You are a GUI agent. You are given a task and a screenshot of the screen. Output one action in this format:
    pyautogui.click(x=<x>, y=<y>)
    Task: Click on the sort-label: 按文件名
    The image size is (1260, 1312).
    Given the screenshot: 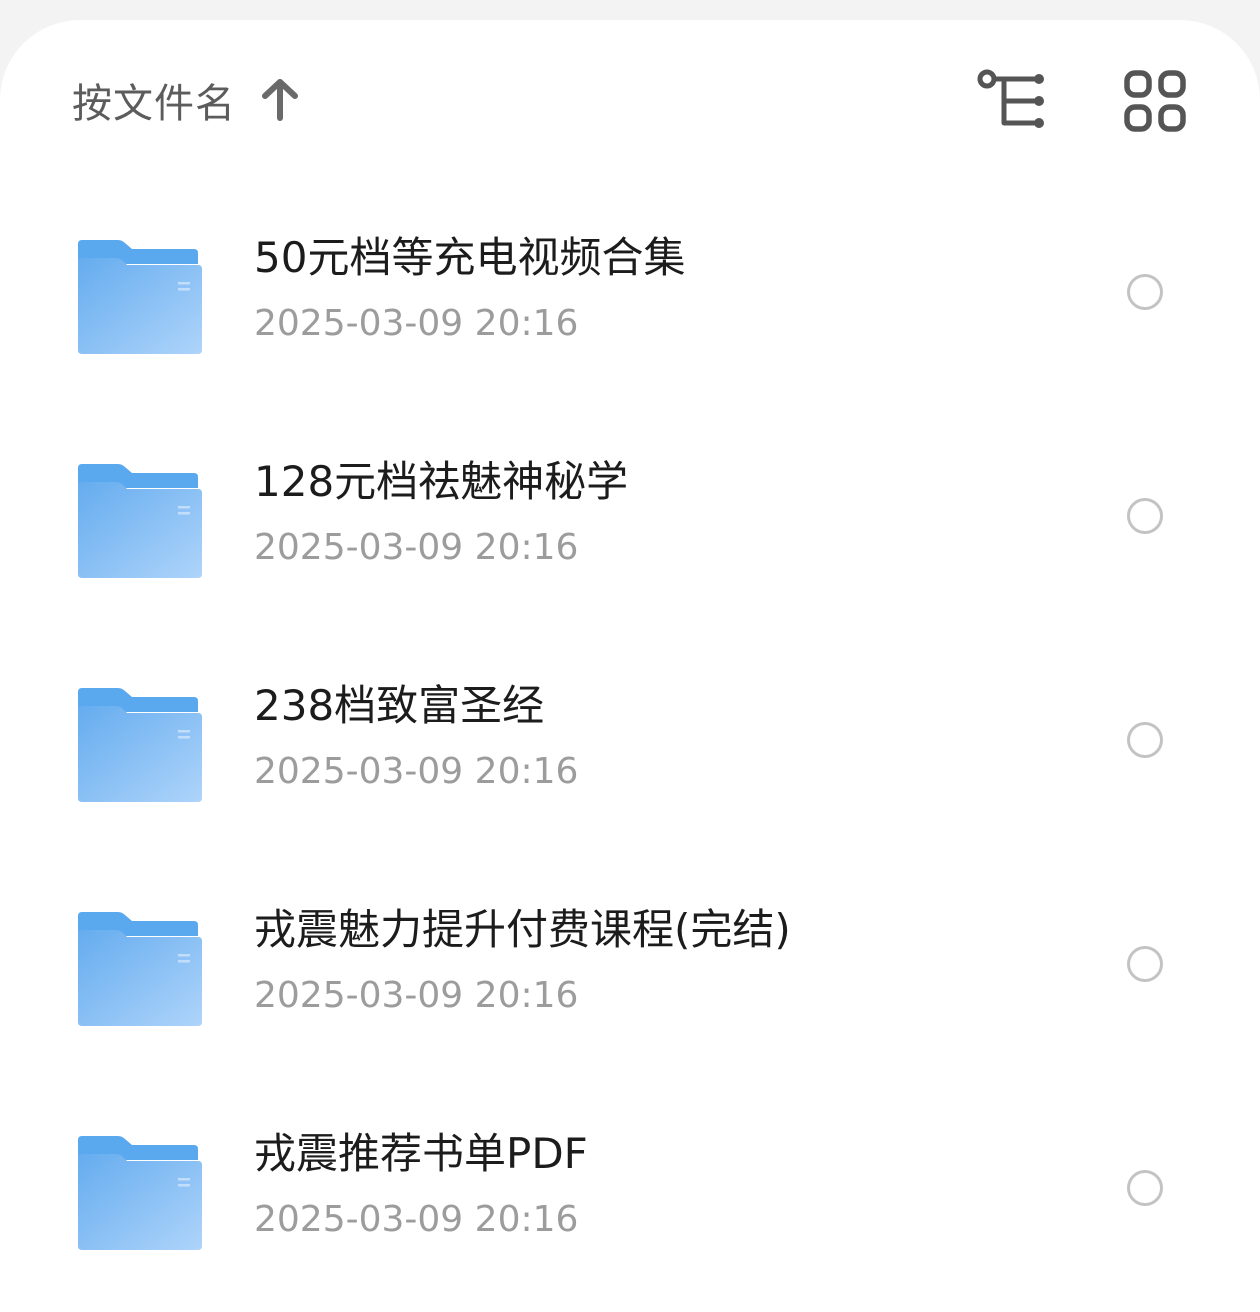 What is the action you would take?
    pyautogui.click(x=154, y=104)
    